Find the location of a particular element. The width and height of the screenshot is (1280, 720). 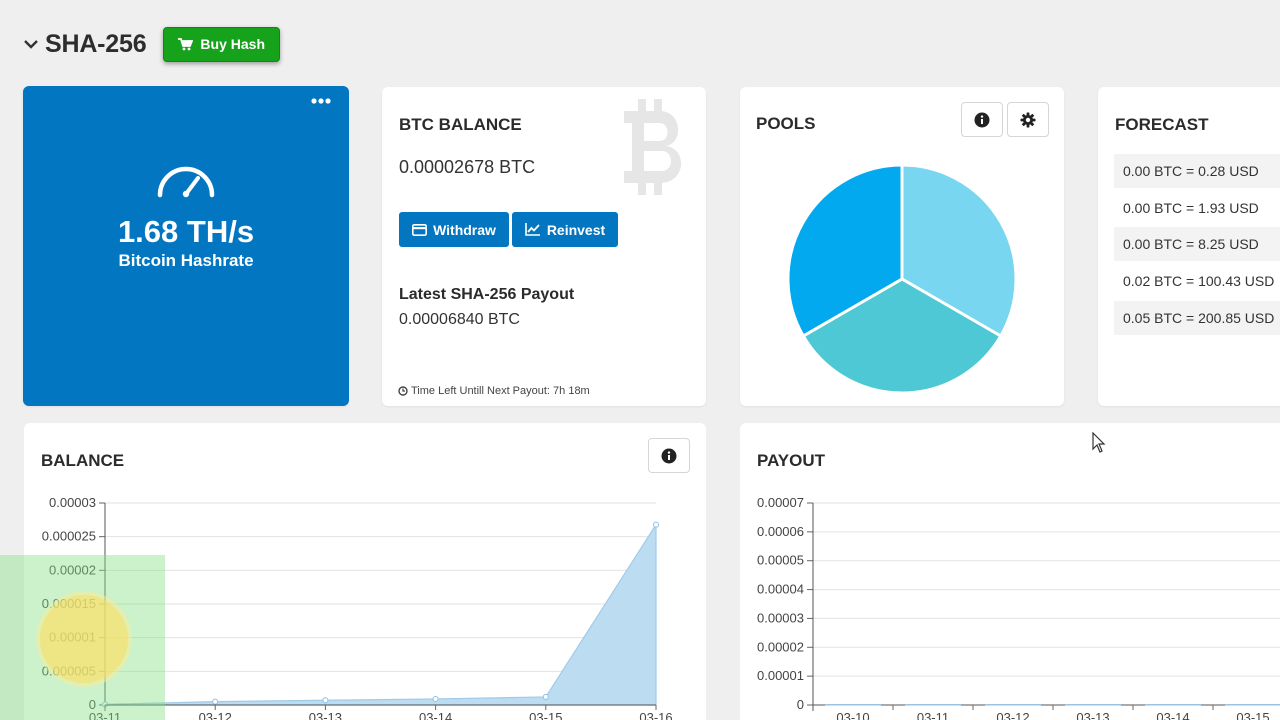

latest-payout-value: 0.00006840 BTC is located at coordinates (459, 319).